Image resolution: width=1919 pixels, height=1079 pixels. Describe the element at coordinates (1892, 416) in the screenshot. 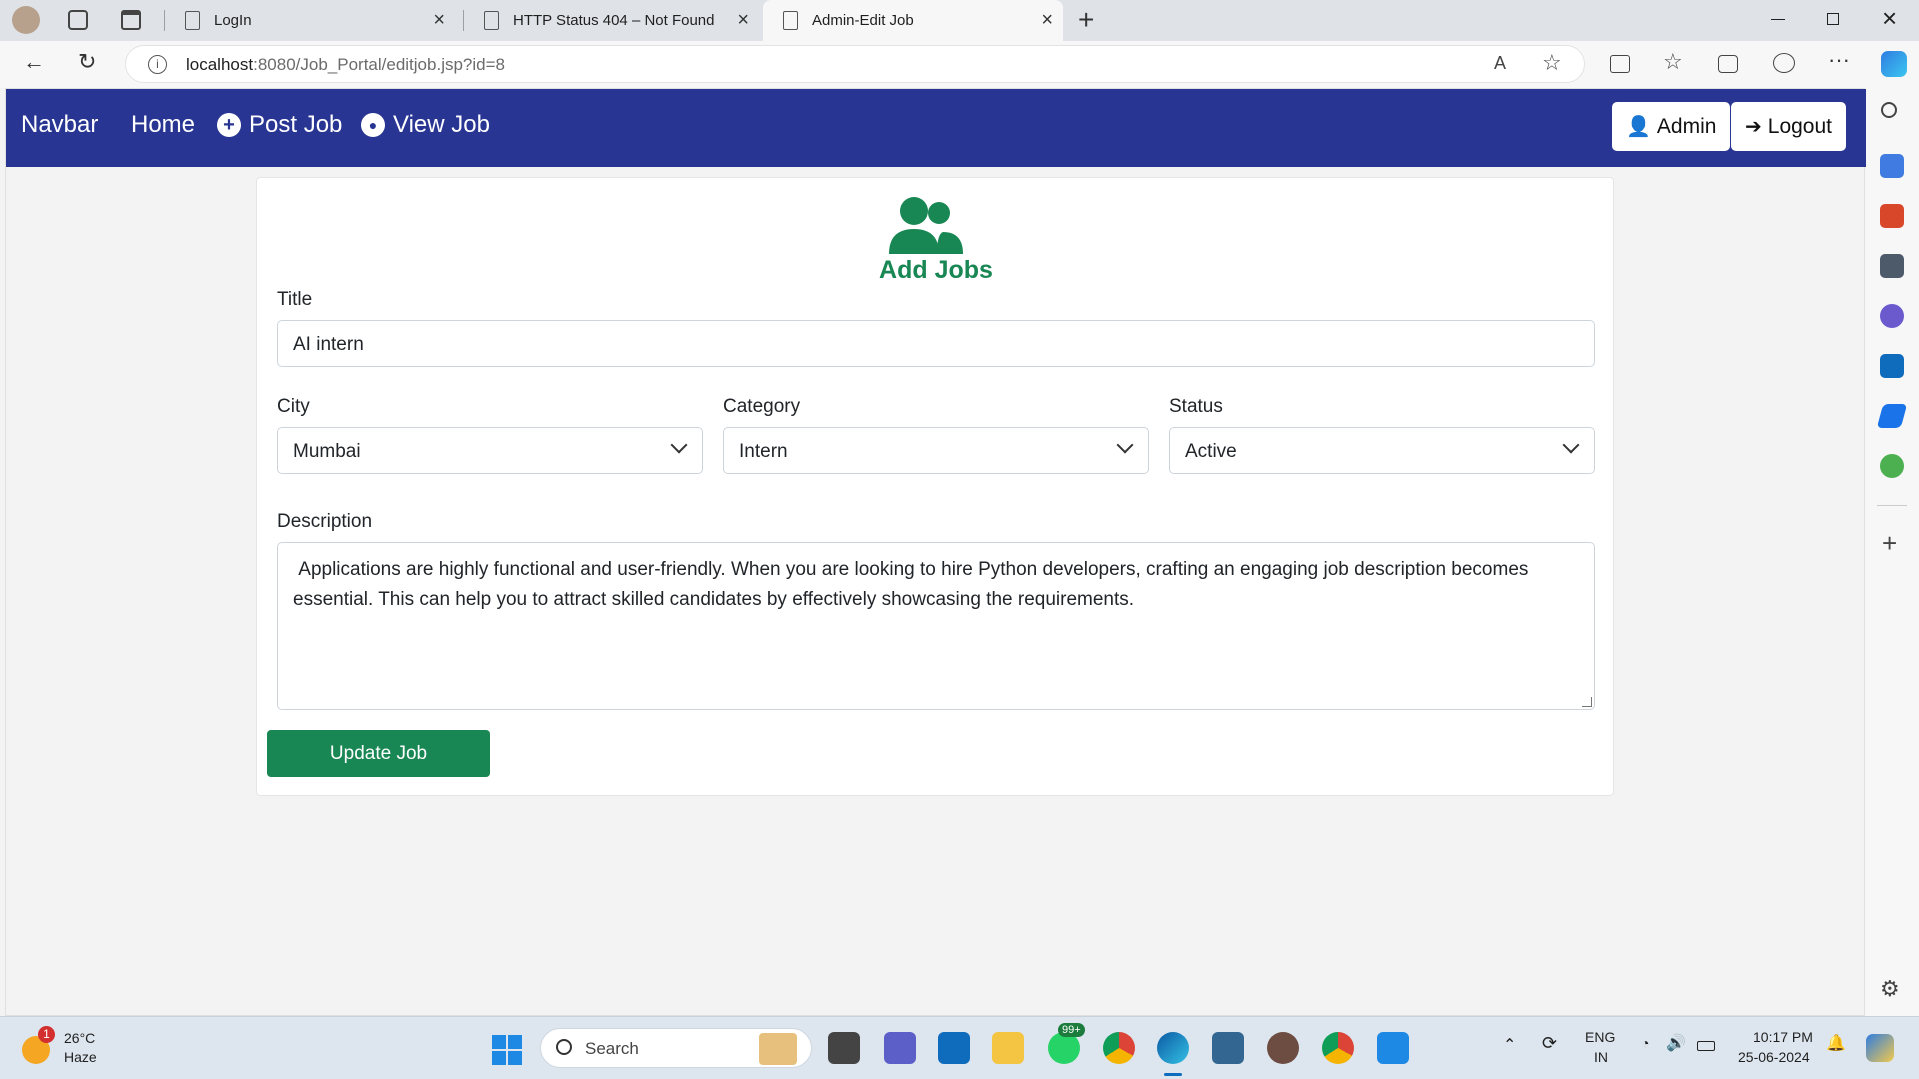

I see `send-icon` at that location.